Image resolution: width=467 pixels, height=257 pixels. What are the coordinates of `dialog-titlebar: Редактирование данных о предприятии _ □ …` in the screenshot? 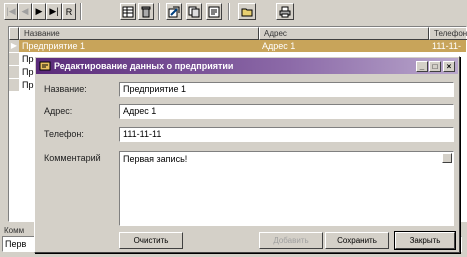 It's located at (247, 66).